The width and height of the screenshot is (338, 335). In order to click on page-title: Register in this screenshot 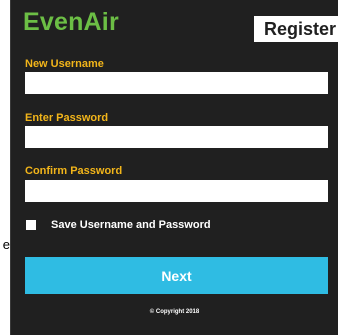, I will do `click(295, 29)`.